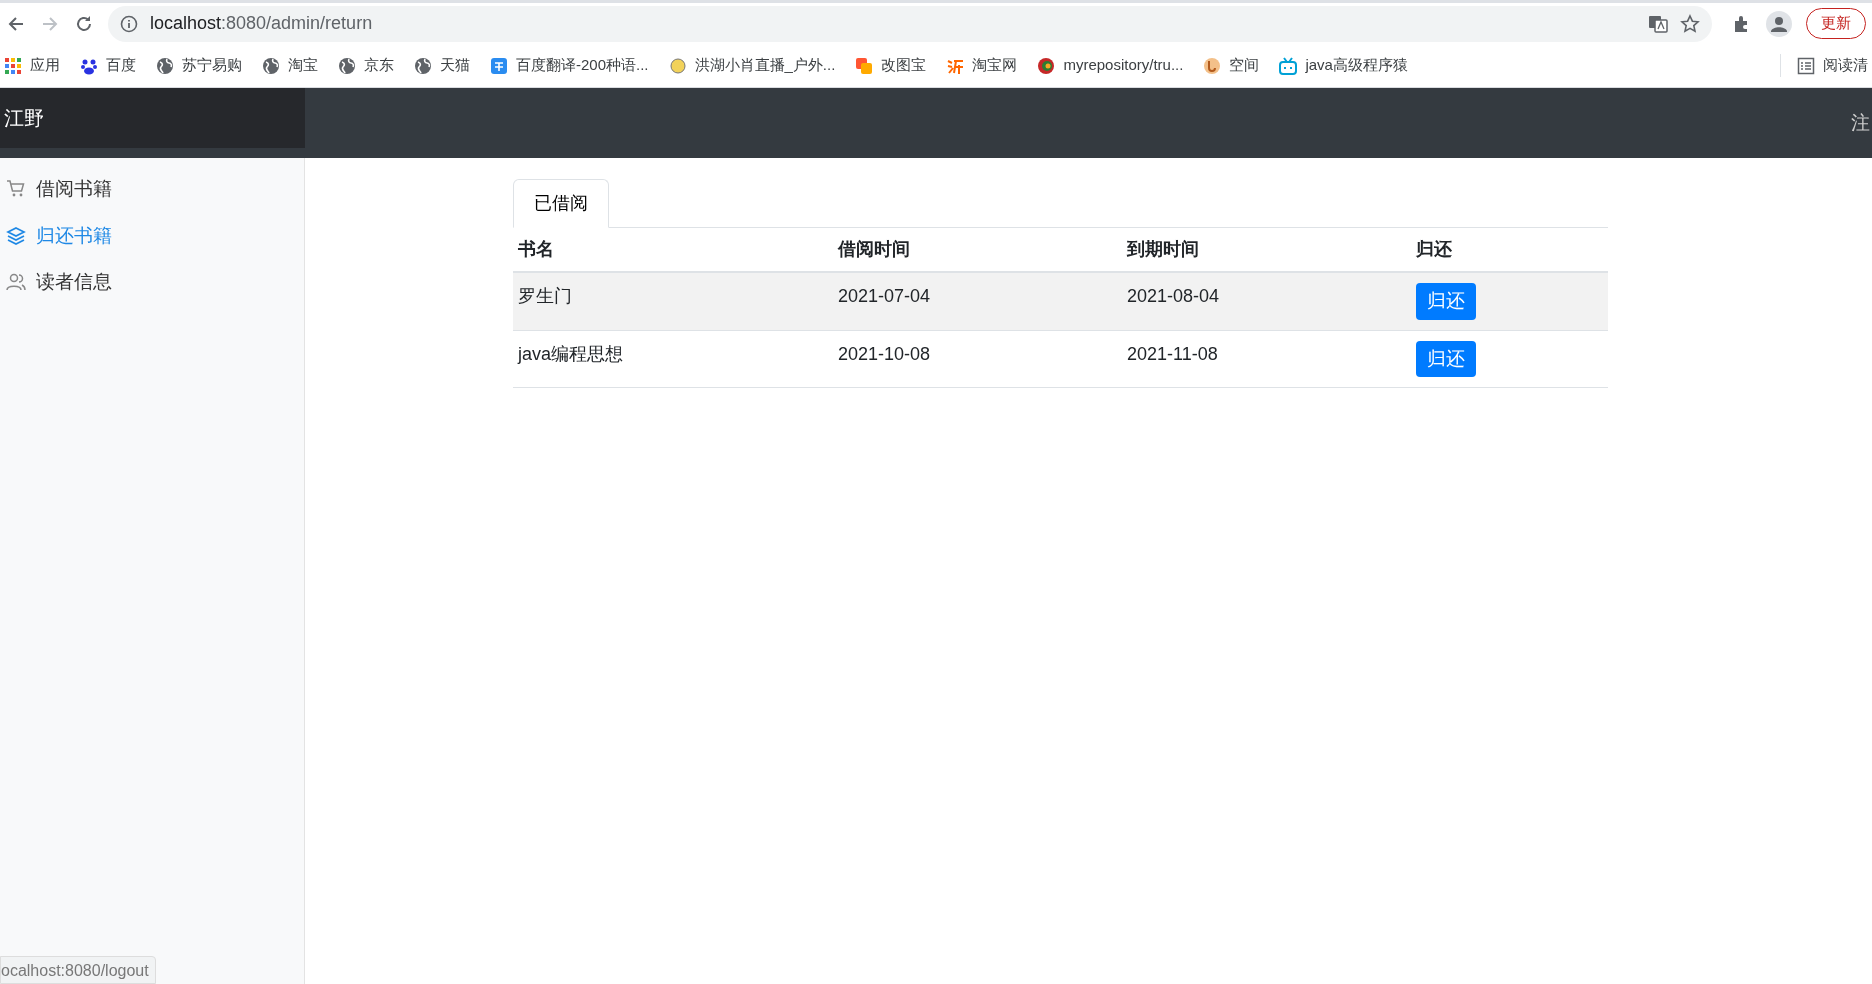 The width and height of the screenshot is (1872, 984). What do you see at coordinates (1343, 65) in the screenshot?
I see `bookmark: java高级程序猿` at bounding box center [1343, 65].